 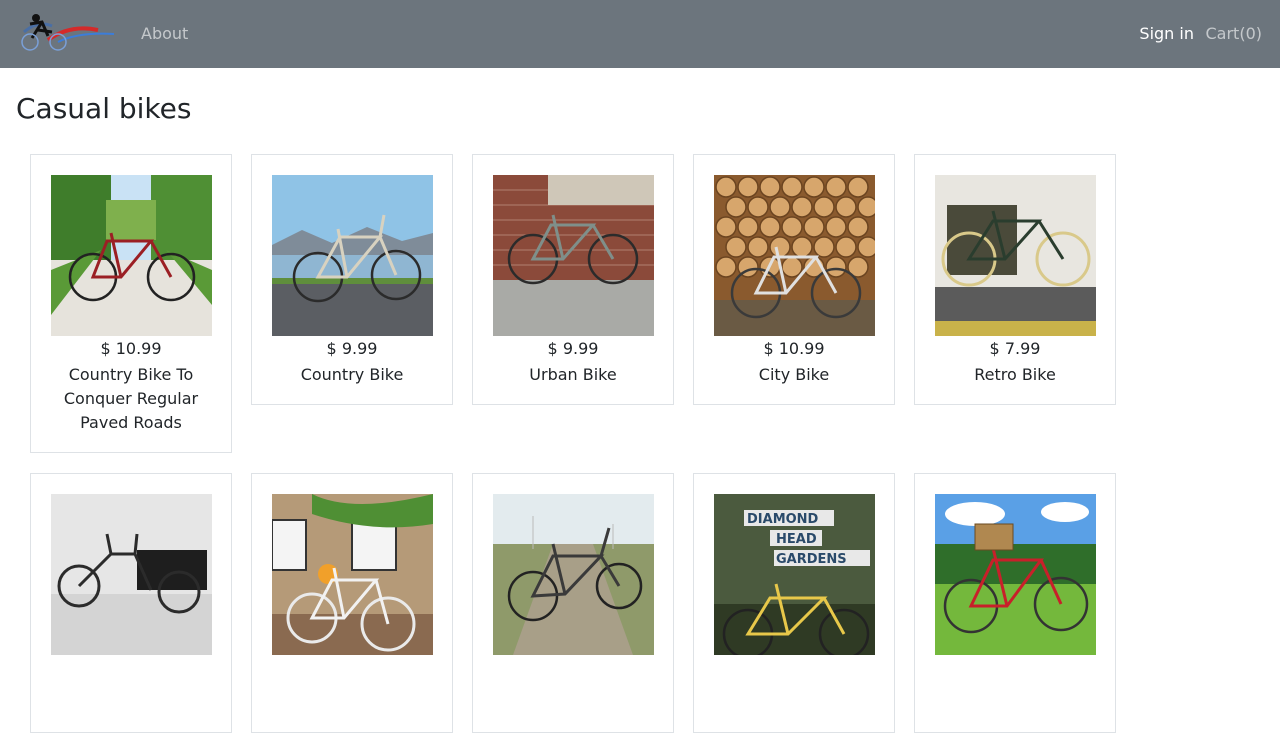 What do you see at coordinates (352, 375) in the screenshot?
I see `product-name: Country Bike` at bounding box center [352, 375].